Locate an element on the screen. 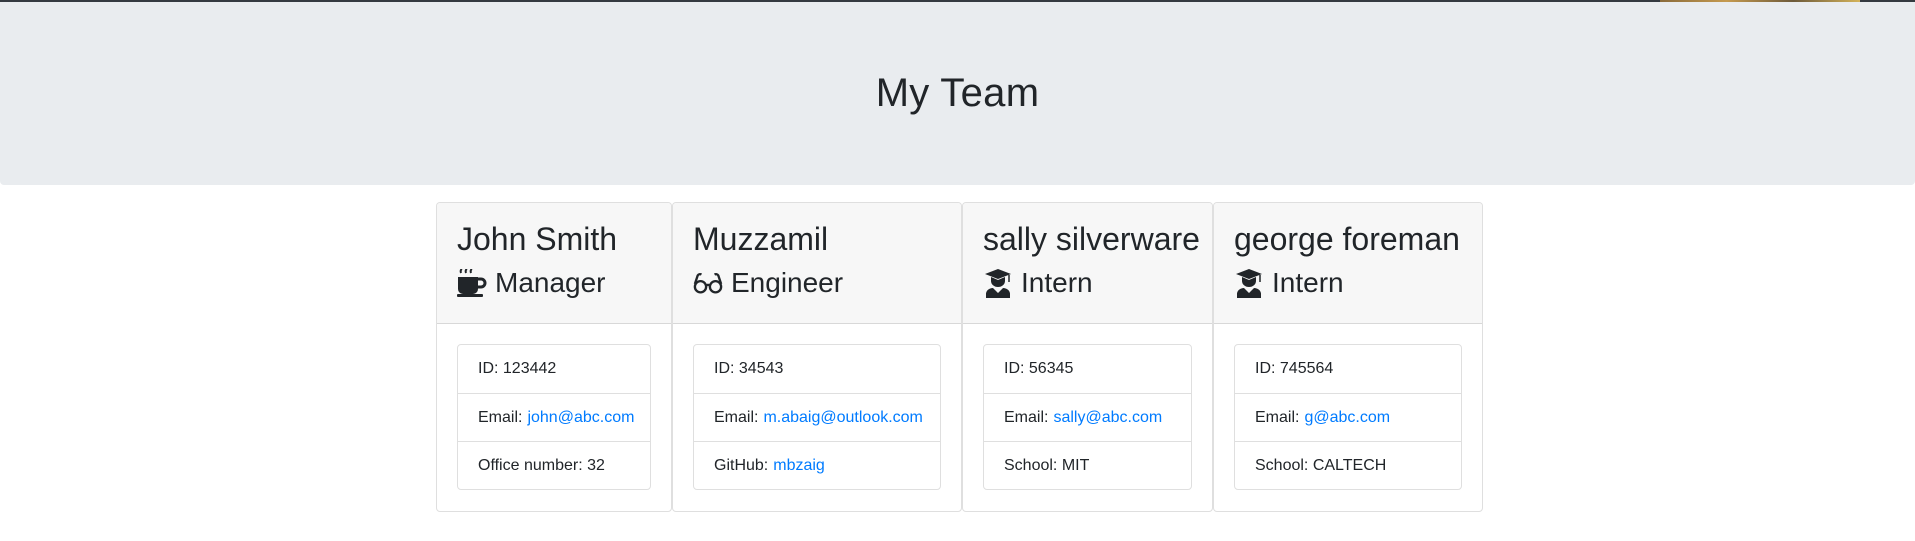  email-row: Email: g@abc.com is located at coordinates (1348, 417).